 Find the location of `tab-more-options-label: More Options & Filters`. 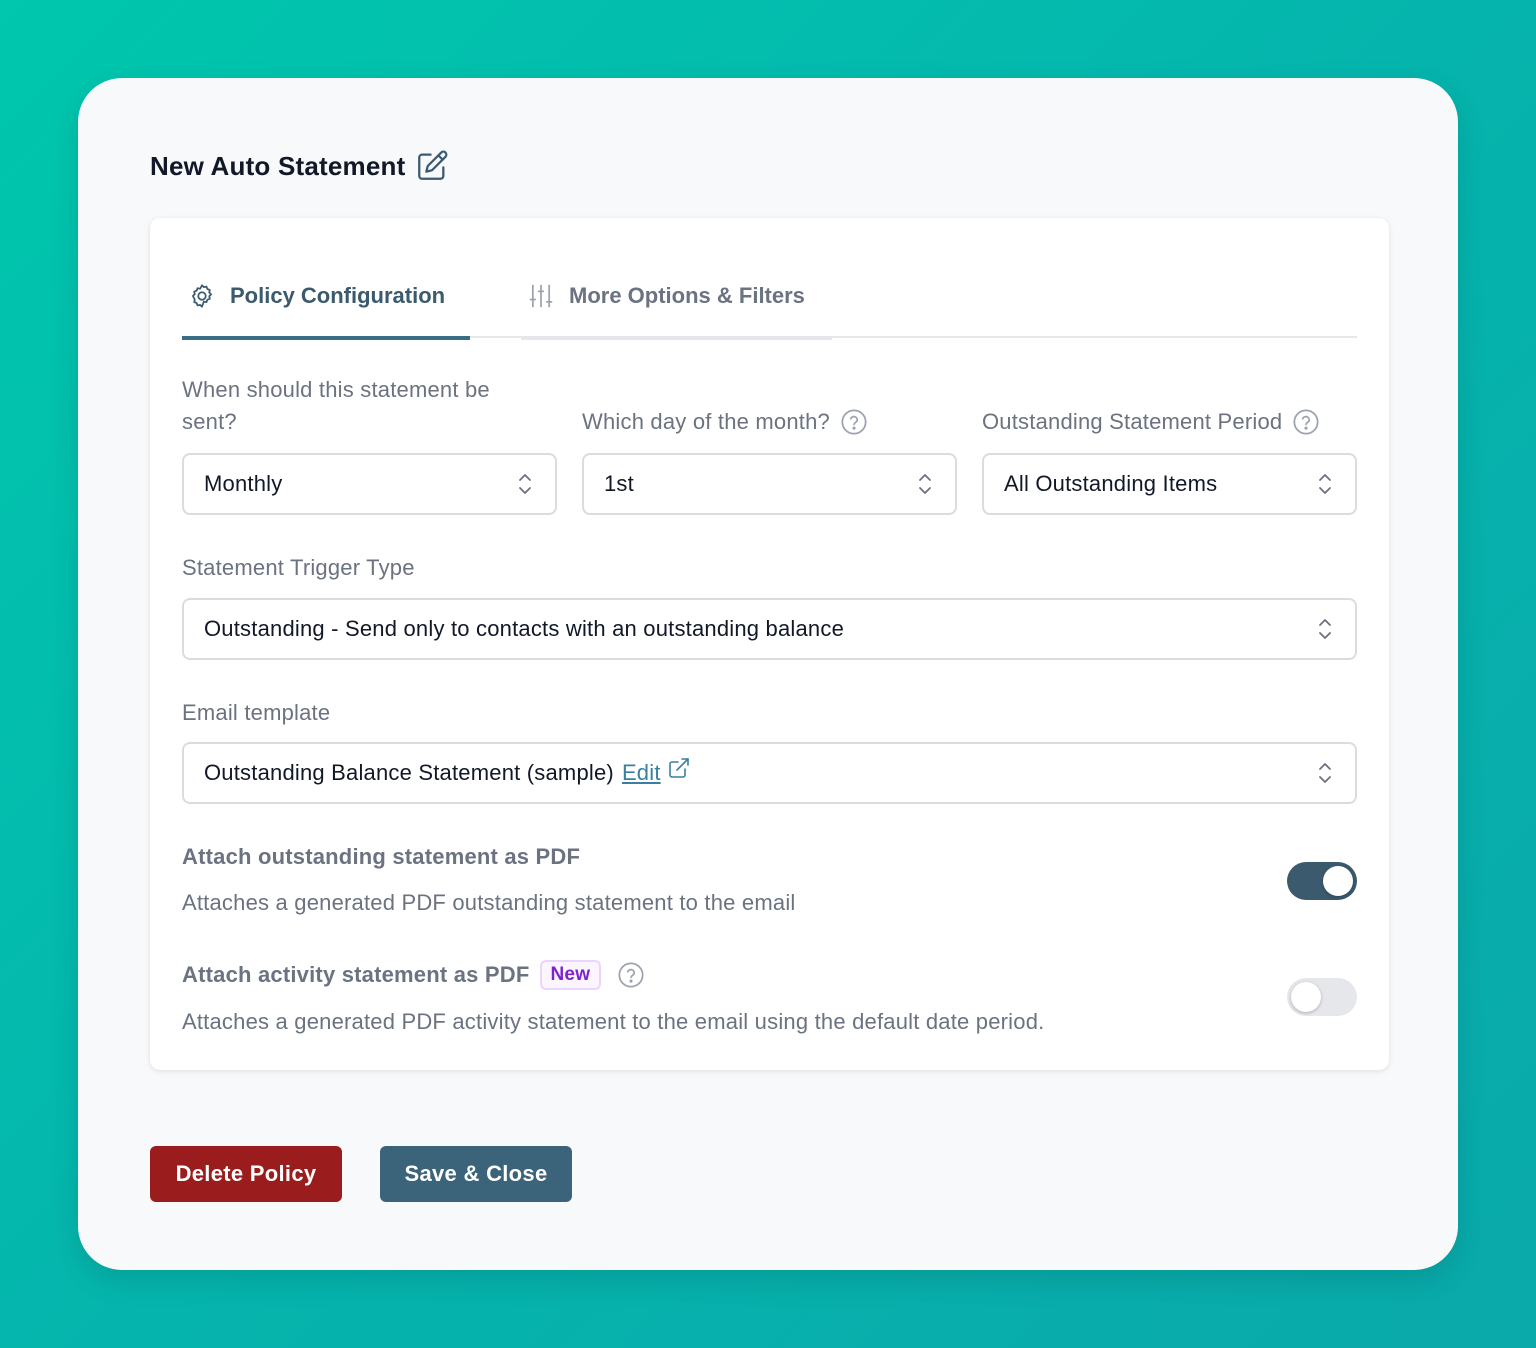

tab-more-options-label: More Options & Filters is located at coordinates (687, 295).